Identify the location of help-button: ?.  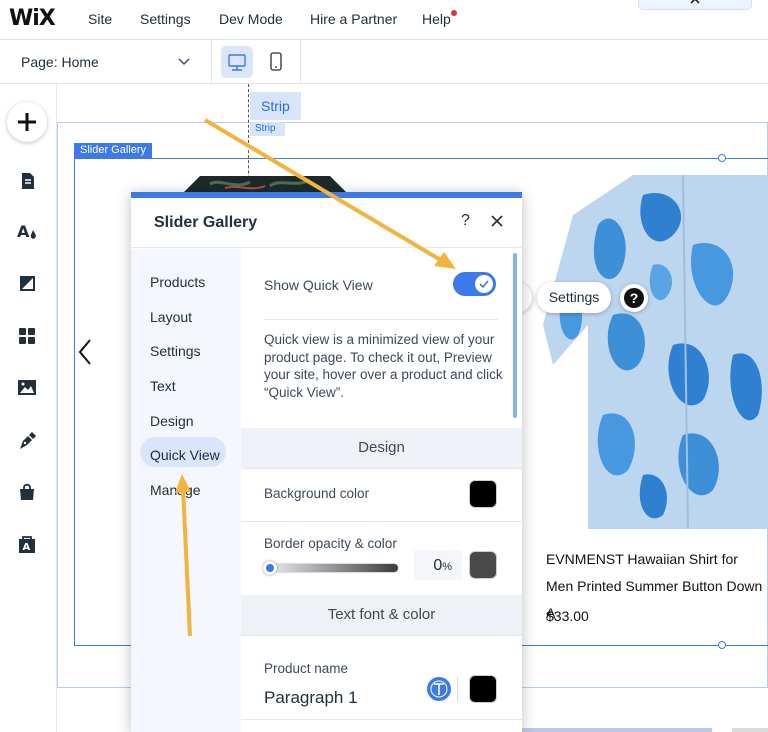
(634, 298).